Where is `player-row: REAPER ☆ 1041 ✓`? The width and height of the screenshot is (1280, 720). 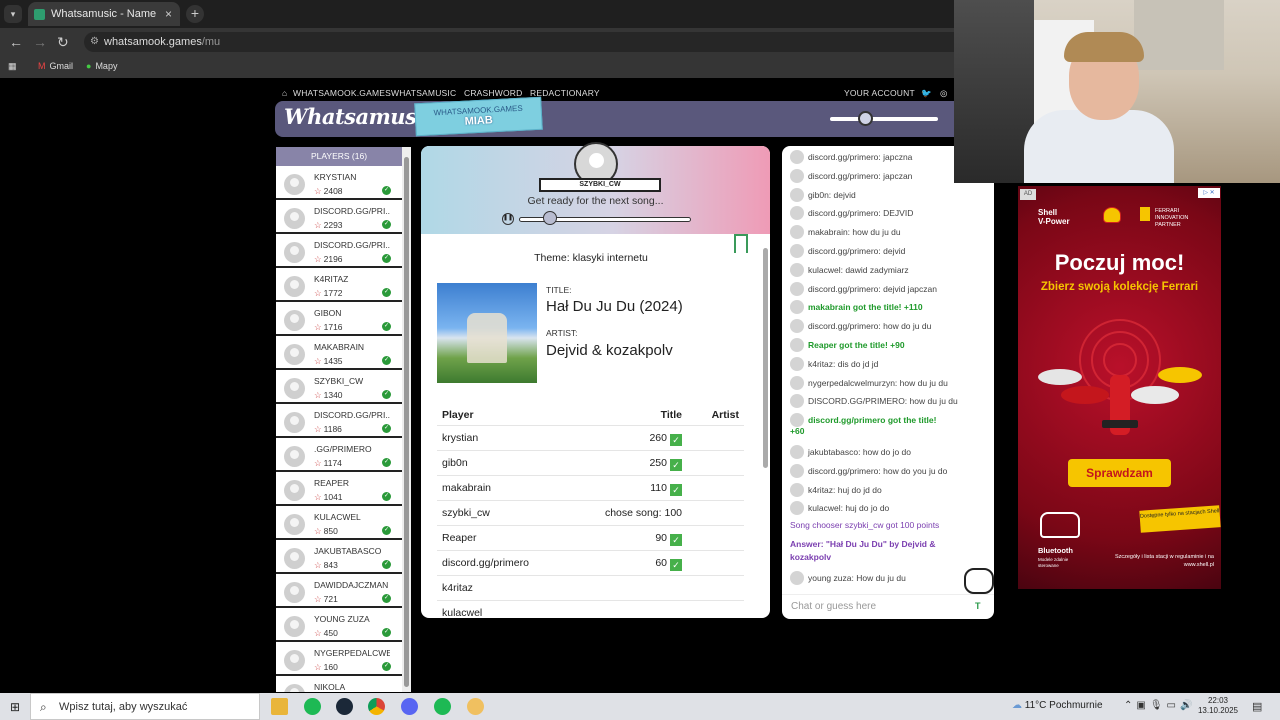
player-row: REAPER ☆ 1041 ✓ is located at coordinates (339, 490).